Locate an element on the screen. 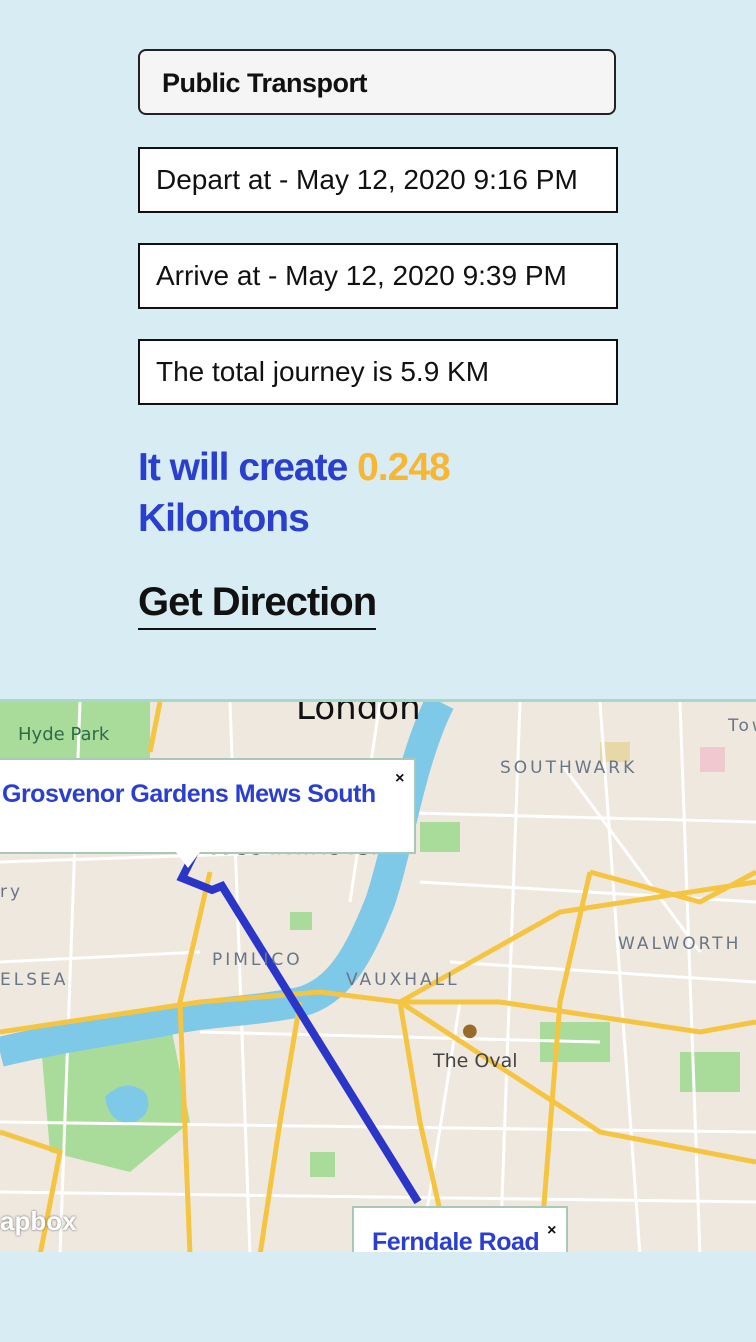 This screenshot has height=1342, width=756. emission-prefix: It will create is located at coordinates (248, 467).